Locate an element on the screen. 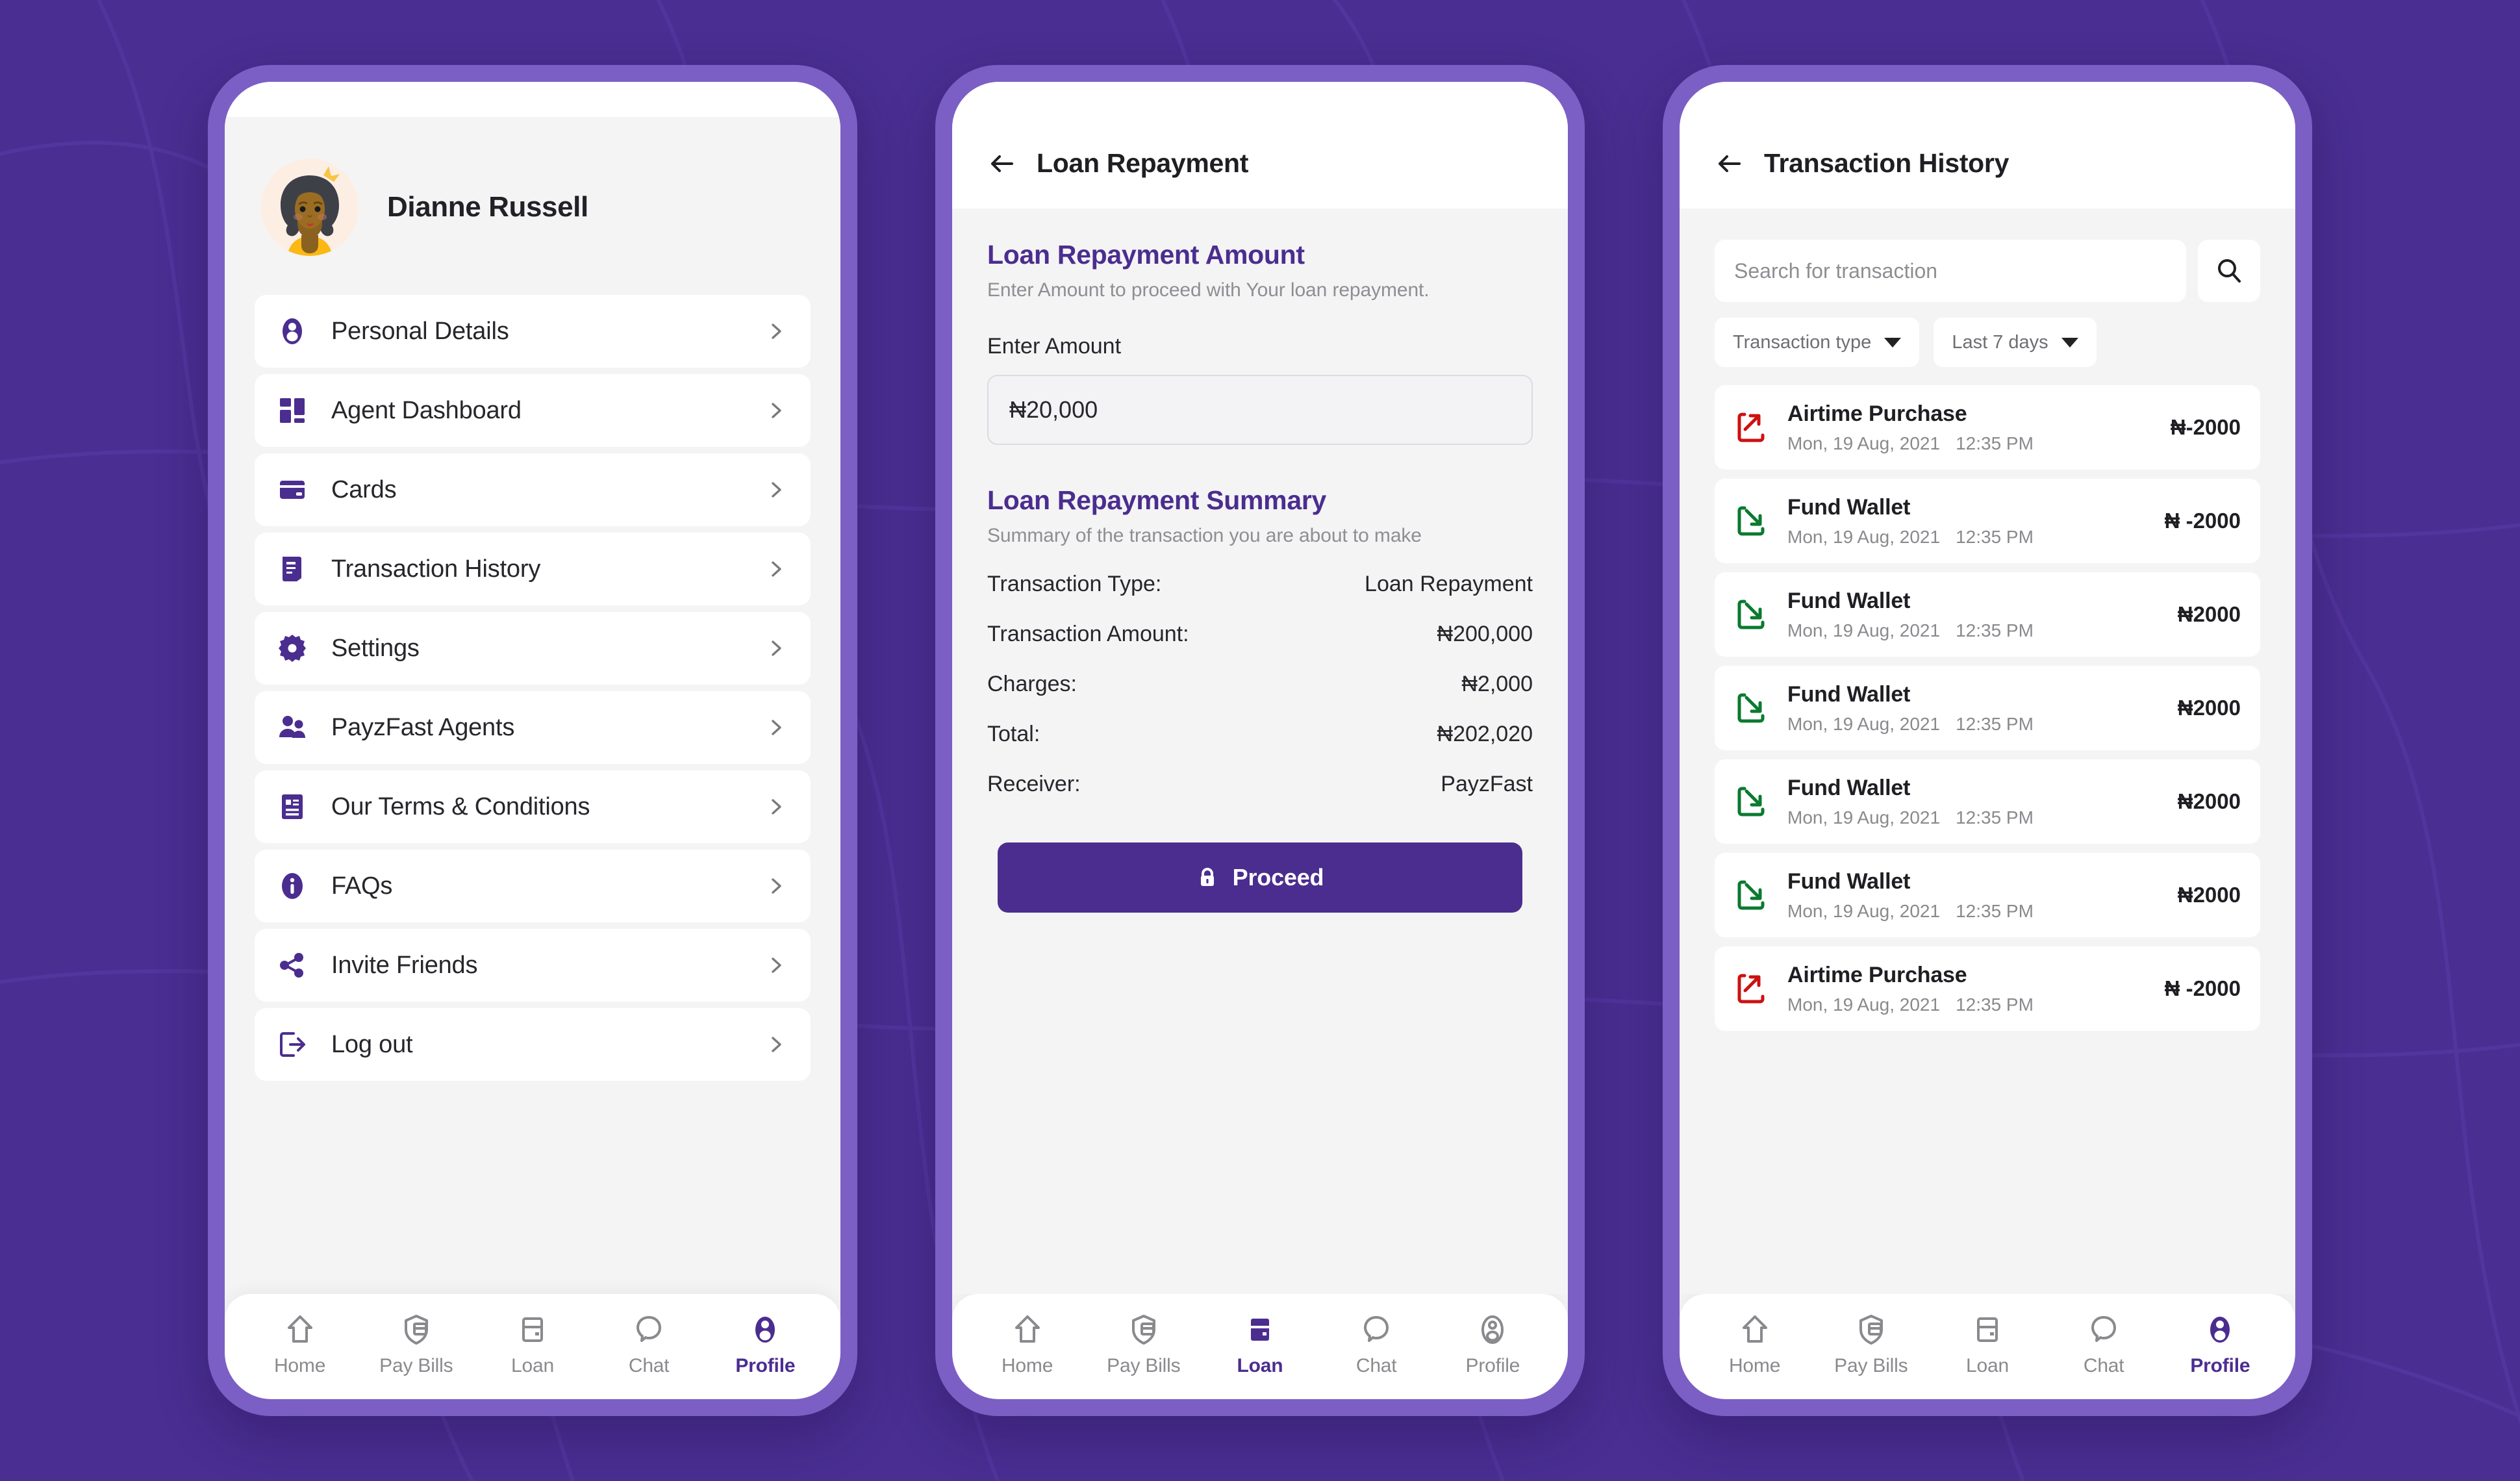 Image resolution: width=2520 pixels, height=1481 pixels. search-input is located at coordinates (1951, 271).